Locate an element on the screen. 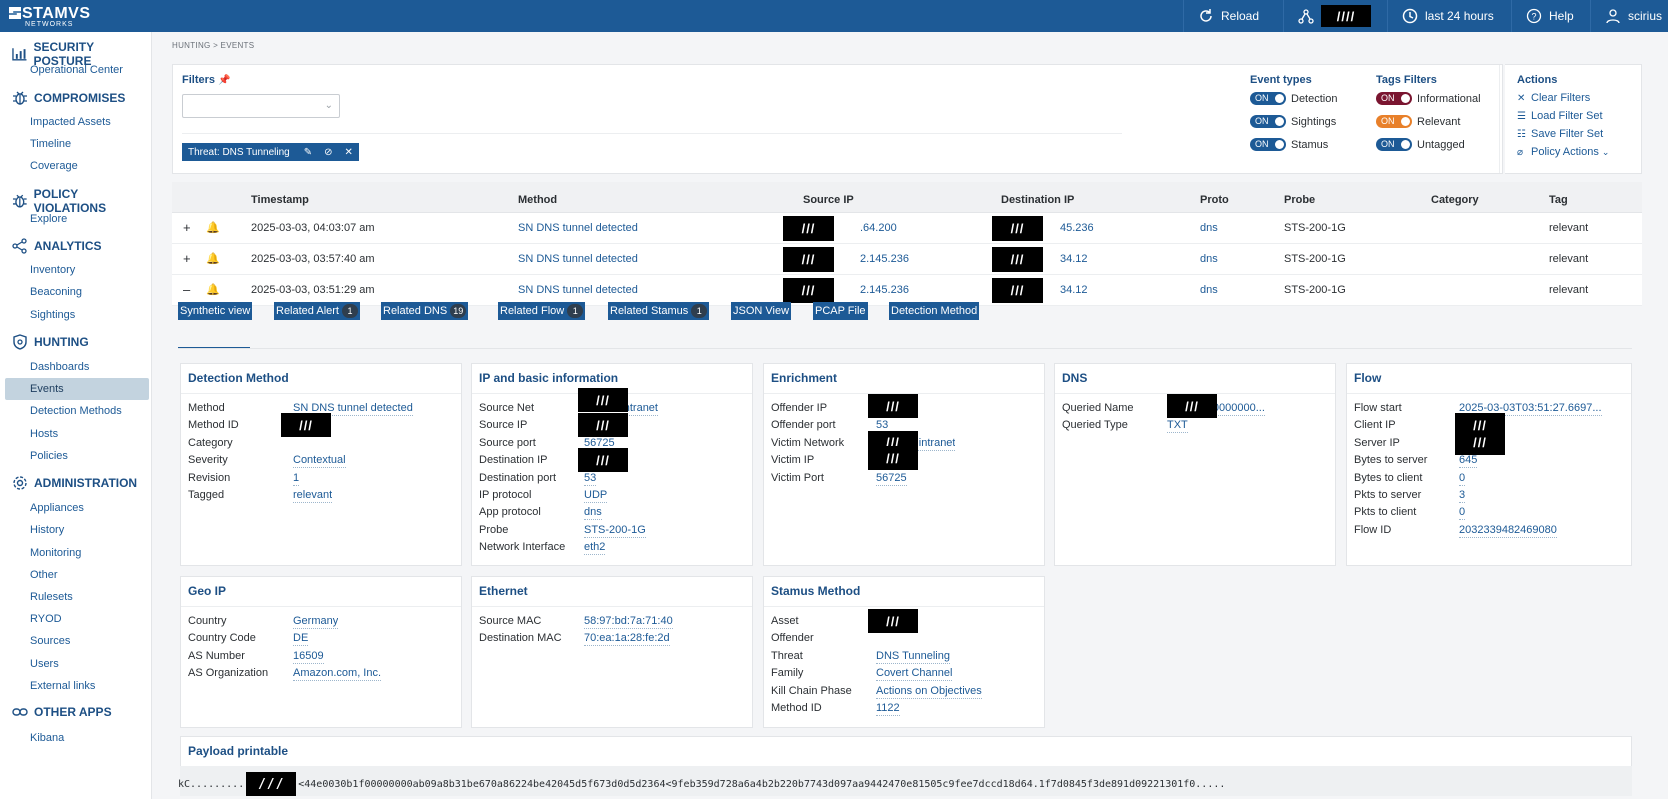  field-value: 53 is located at coordinates (590, 479).